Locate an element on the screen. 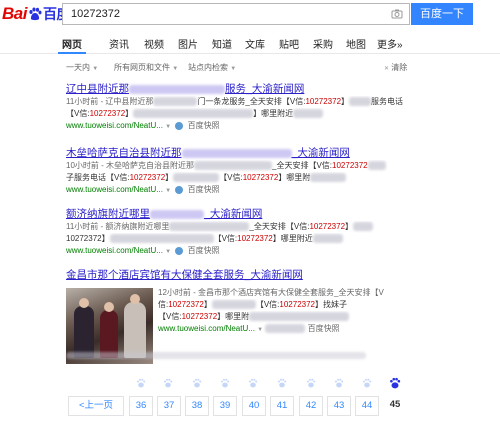 This screenshot has width=500, height=434. search-tabs: 网页 资讯 视频 图片 知道 文库 贴吧 采购 地图 更多» is located at coordinates (250, 43).